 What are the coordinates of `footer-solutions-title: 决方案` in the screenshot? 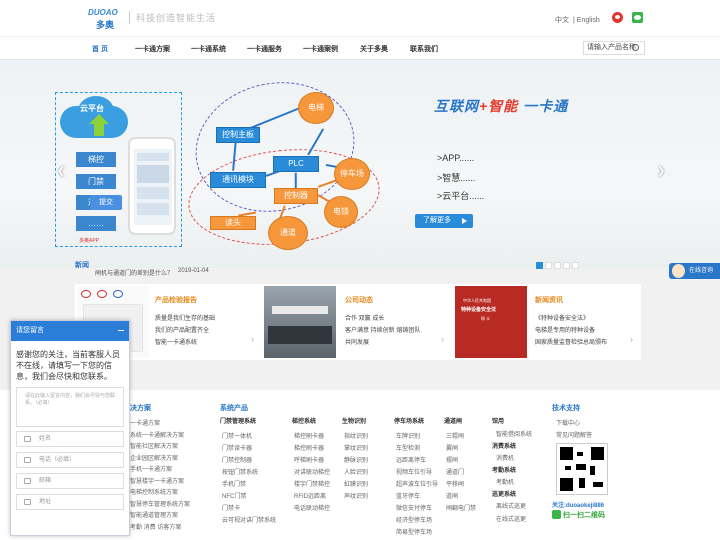 It's located at (140, 408).